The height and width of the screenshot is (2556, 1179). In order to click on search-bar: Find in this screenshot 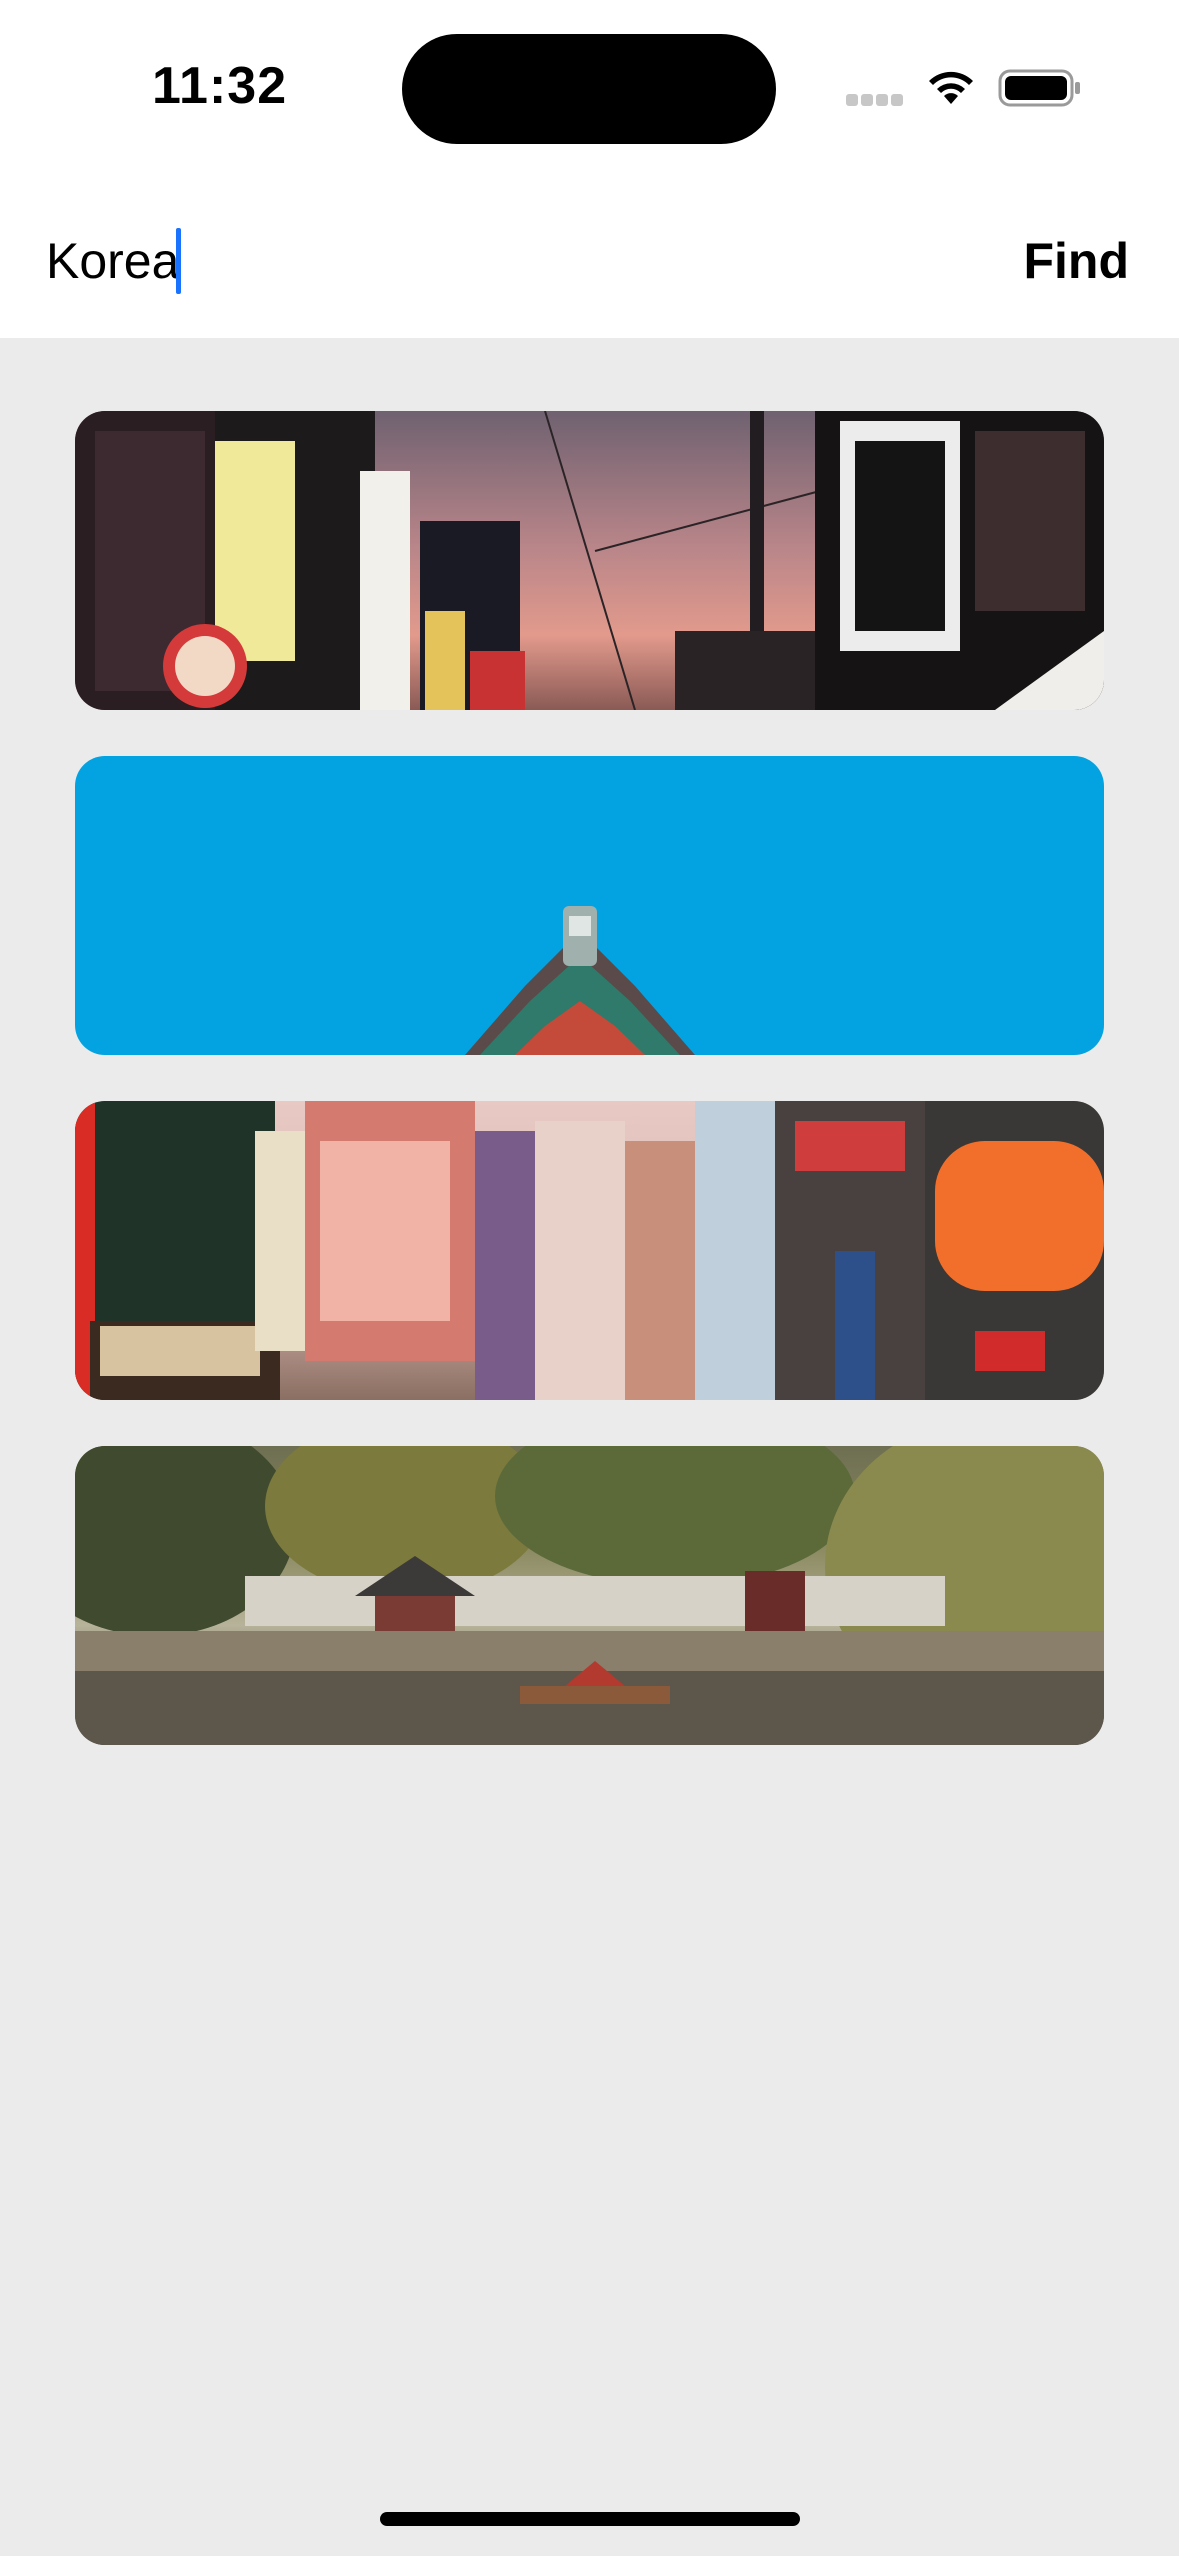, I will do `click(589, 258)`.